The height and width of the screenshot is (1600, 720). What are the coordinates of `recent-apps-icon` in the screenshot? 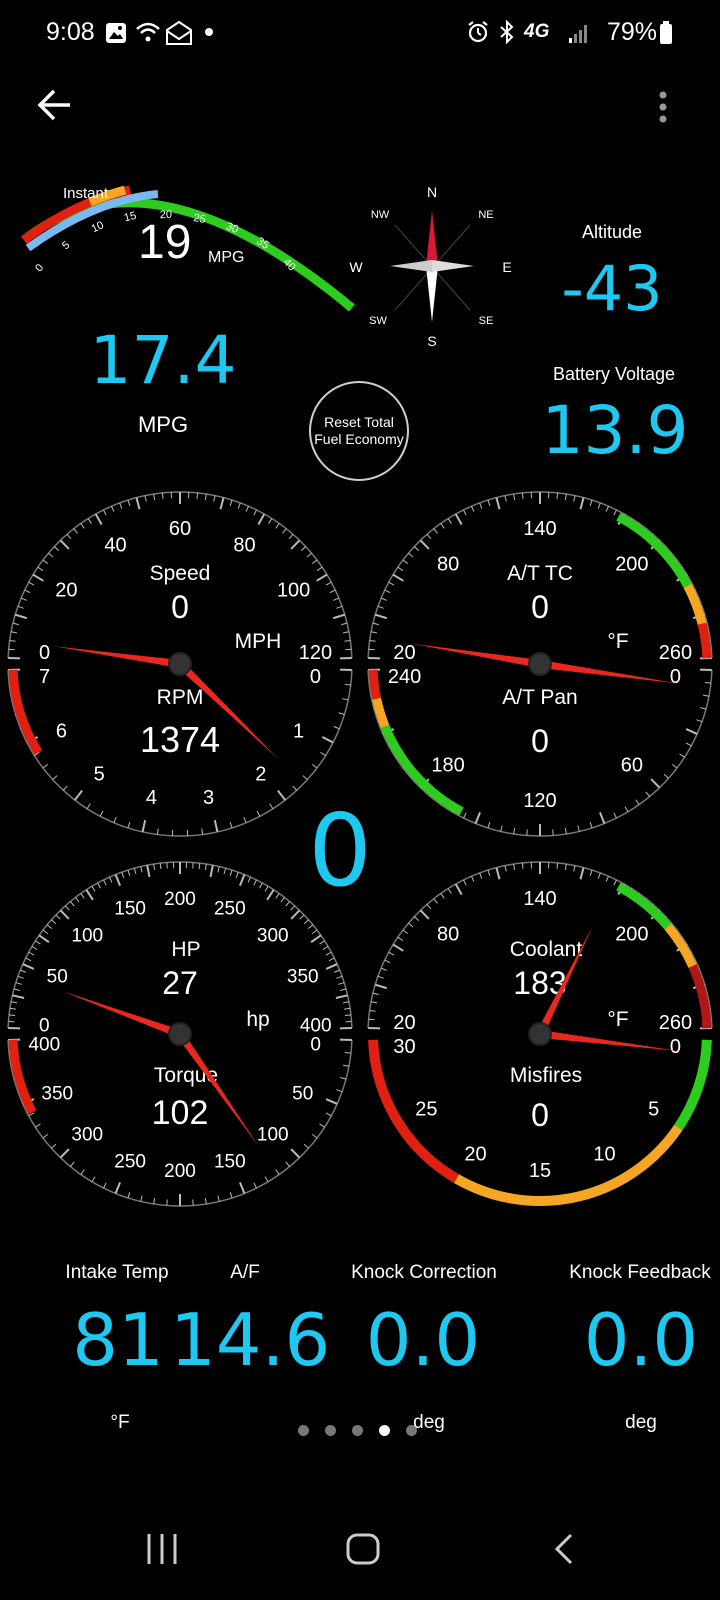 It's located at (162, 1549).